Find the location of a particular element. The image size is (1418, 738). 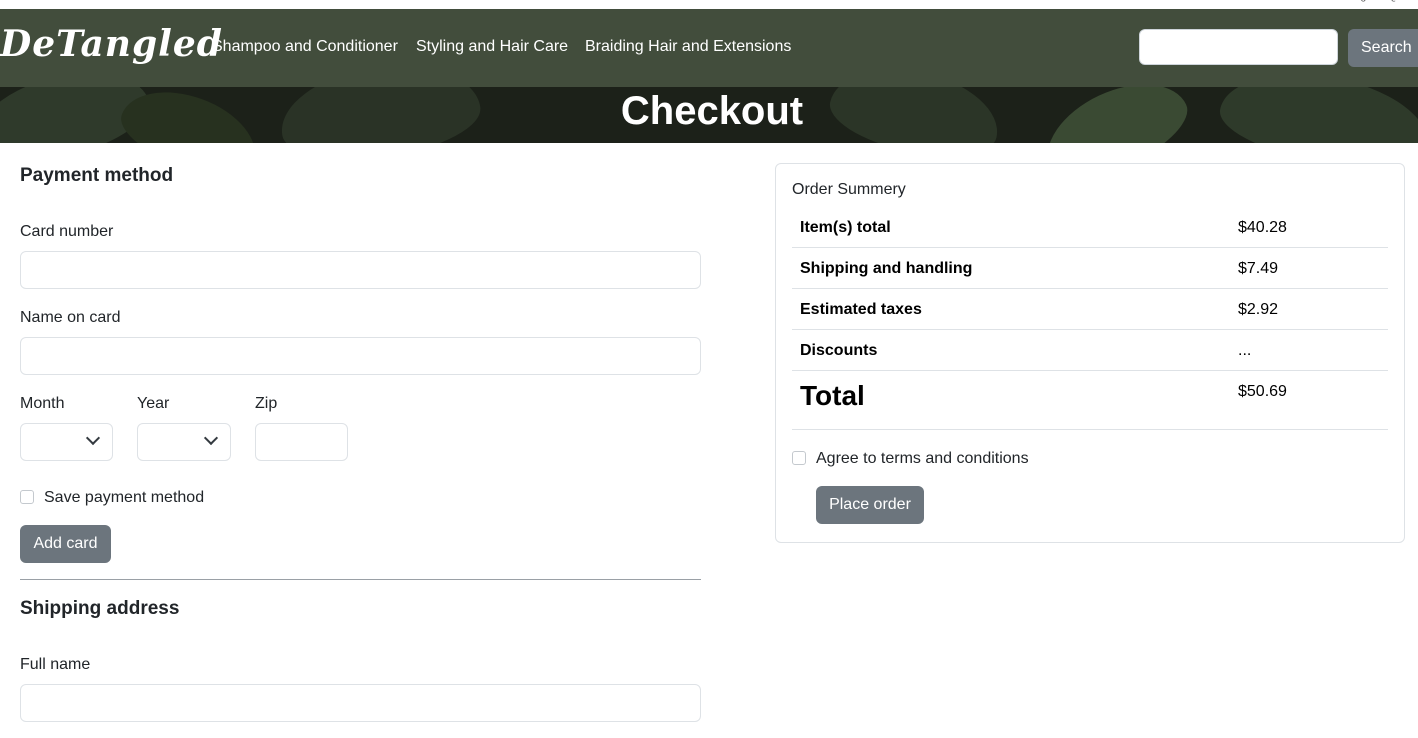

search-button: Search is located at coordinates (1383, 48).